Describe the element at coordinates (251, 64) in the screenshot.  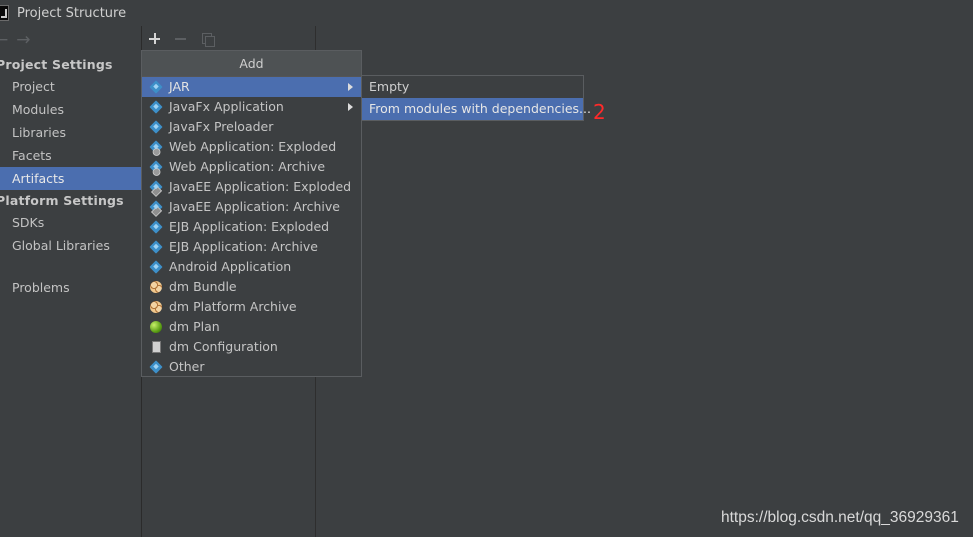
I see `add-menu-header: Add` at that location.